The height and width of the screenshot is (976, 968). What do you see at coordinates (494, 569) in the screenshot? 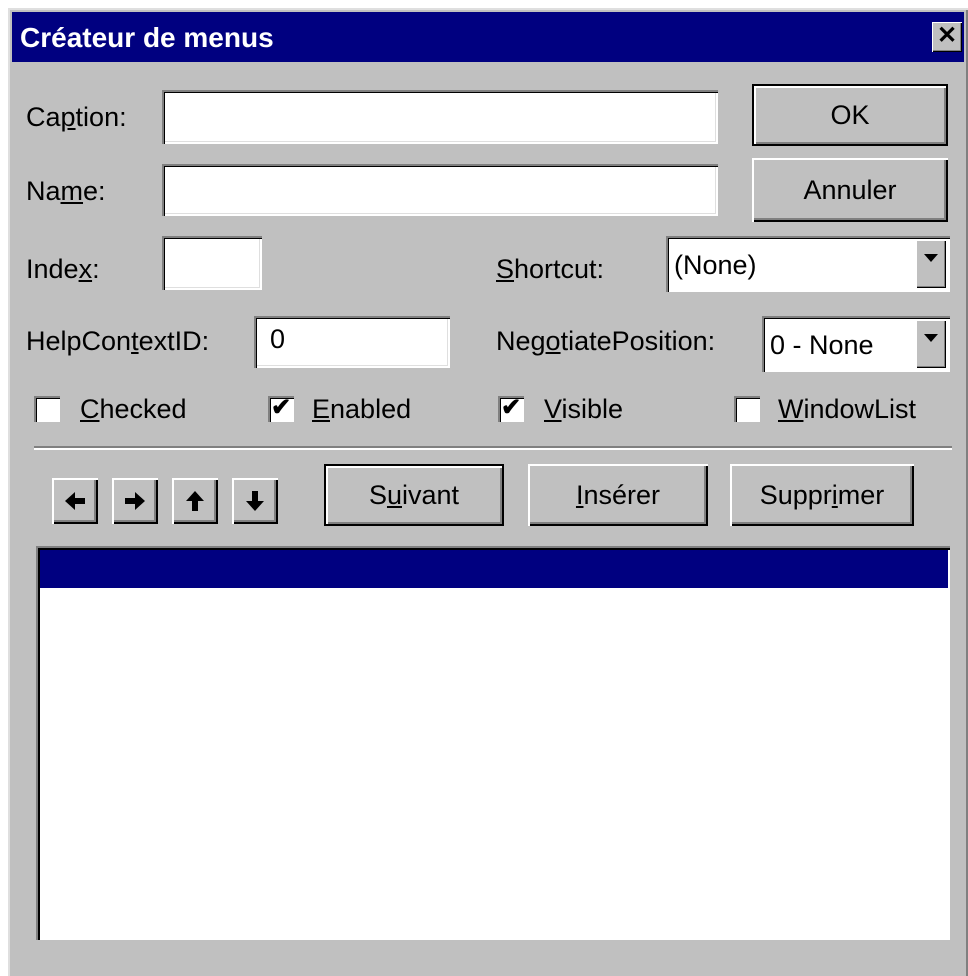
I see `list-item-selected` at bounding box center [494, 569].